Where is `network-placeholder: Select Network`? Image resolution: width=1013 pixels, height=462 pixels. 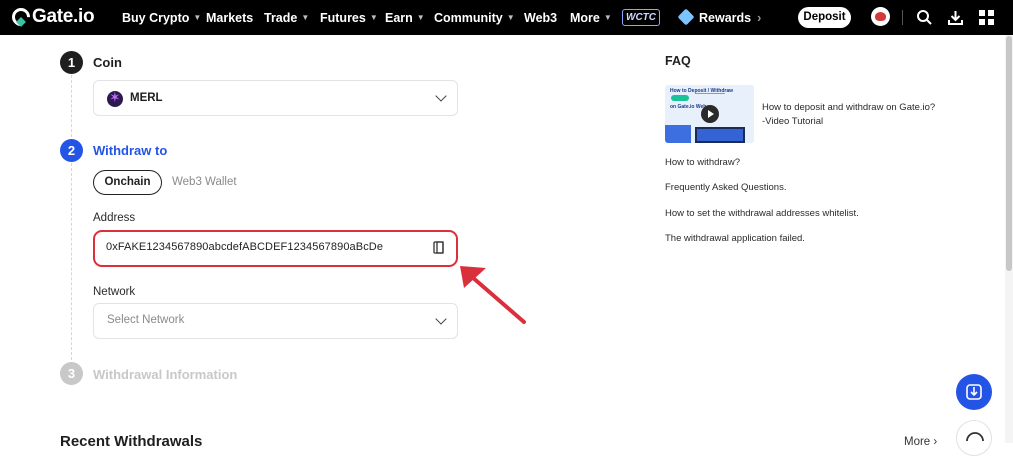
network-placeholder: Select Network is located at coordinates (146, 320).